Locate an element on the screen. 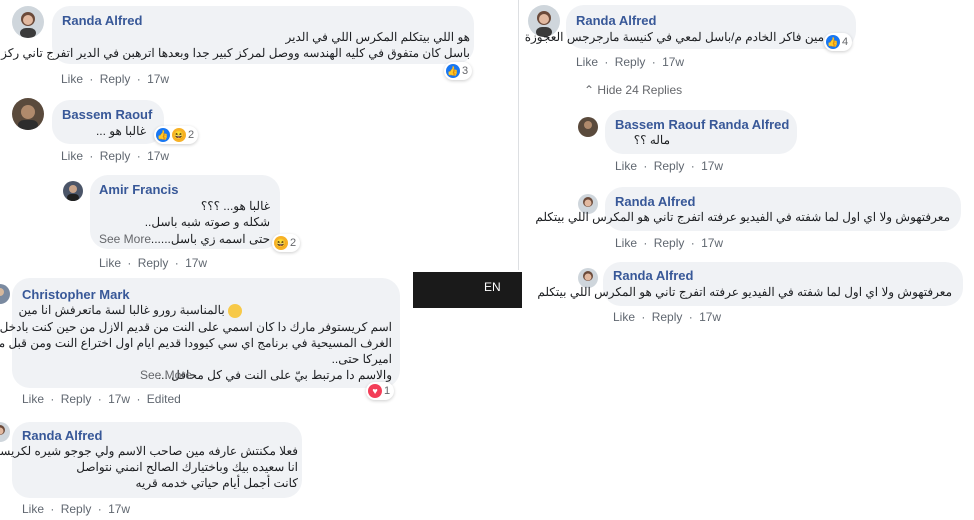  comment-text: شكله و صوته شبه باسل.. is located at coordinates (207, 222).